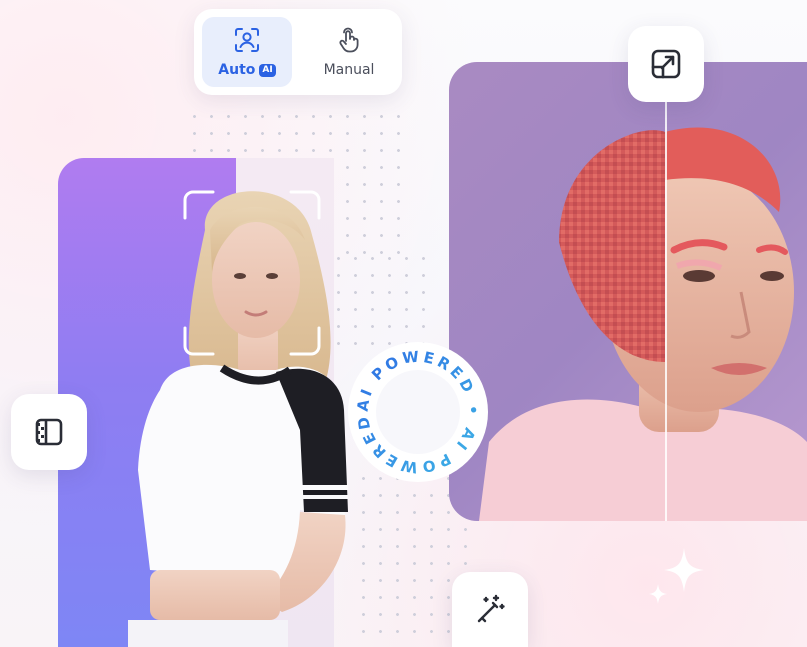  I want to click on magic-wand-icon, so click(491, 608).